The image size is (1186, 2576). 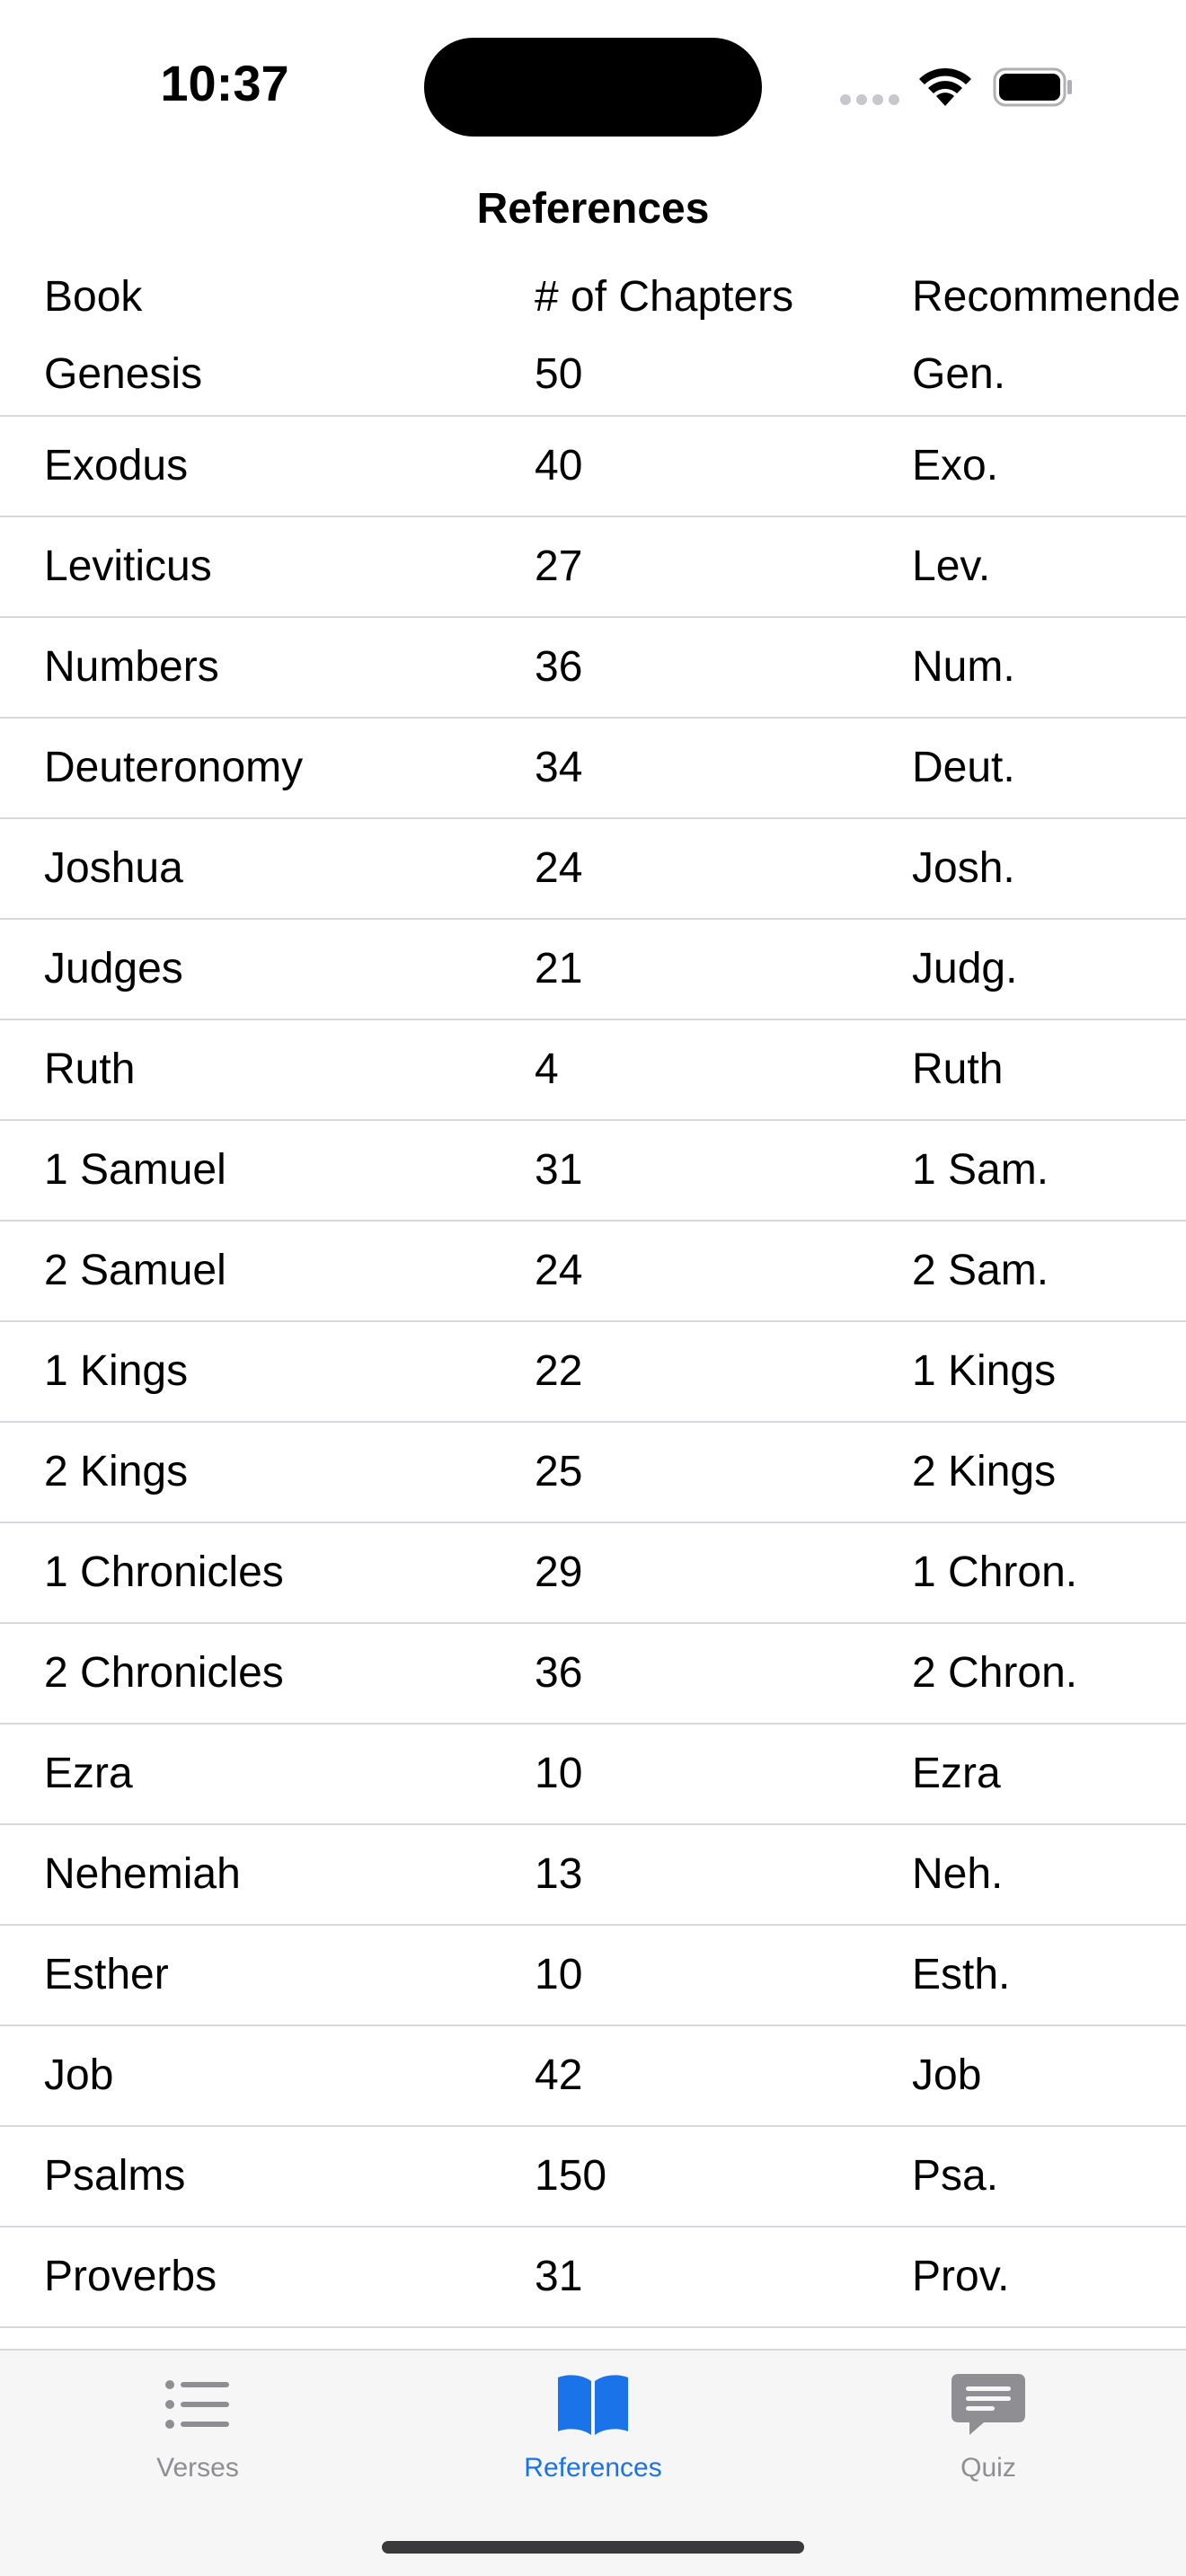 I want to click on abbreviation-cell: Judg., so click(x=965, y=968).